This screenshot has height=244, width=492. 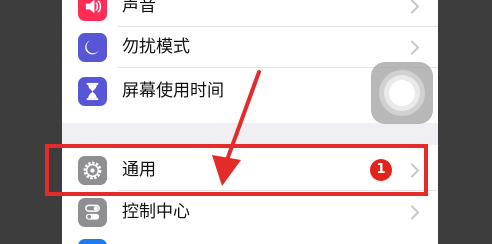 What do you see at coordinates (236, 128) in the screenshot?
I see `annotation-arrow-icon` at bounding box center [236, 128].